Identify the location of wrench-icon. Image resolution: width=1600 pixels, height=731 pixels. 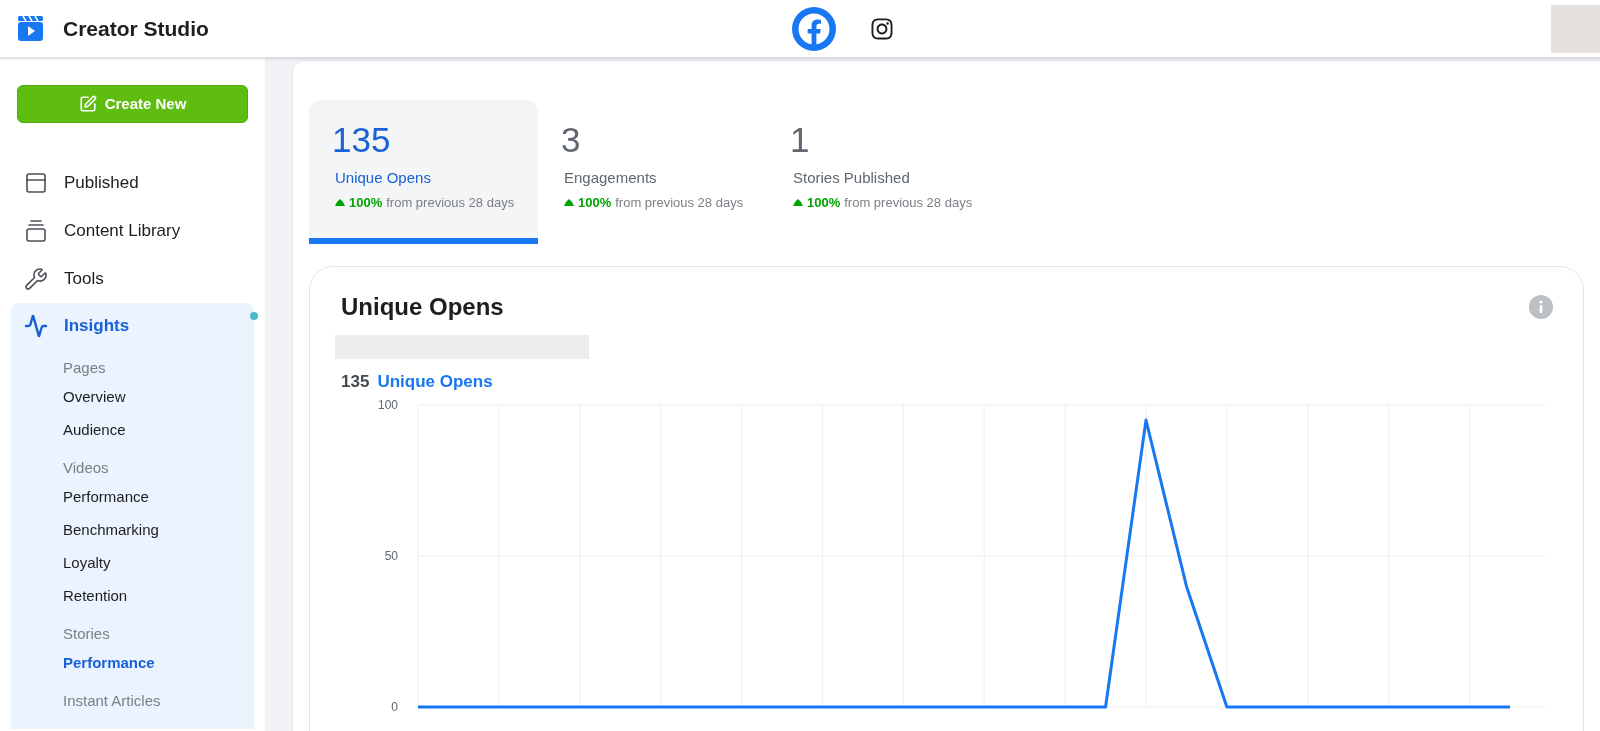
(36, 279).